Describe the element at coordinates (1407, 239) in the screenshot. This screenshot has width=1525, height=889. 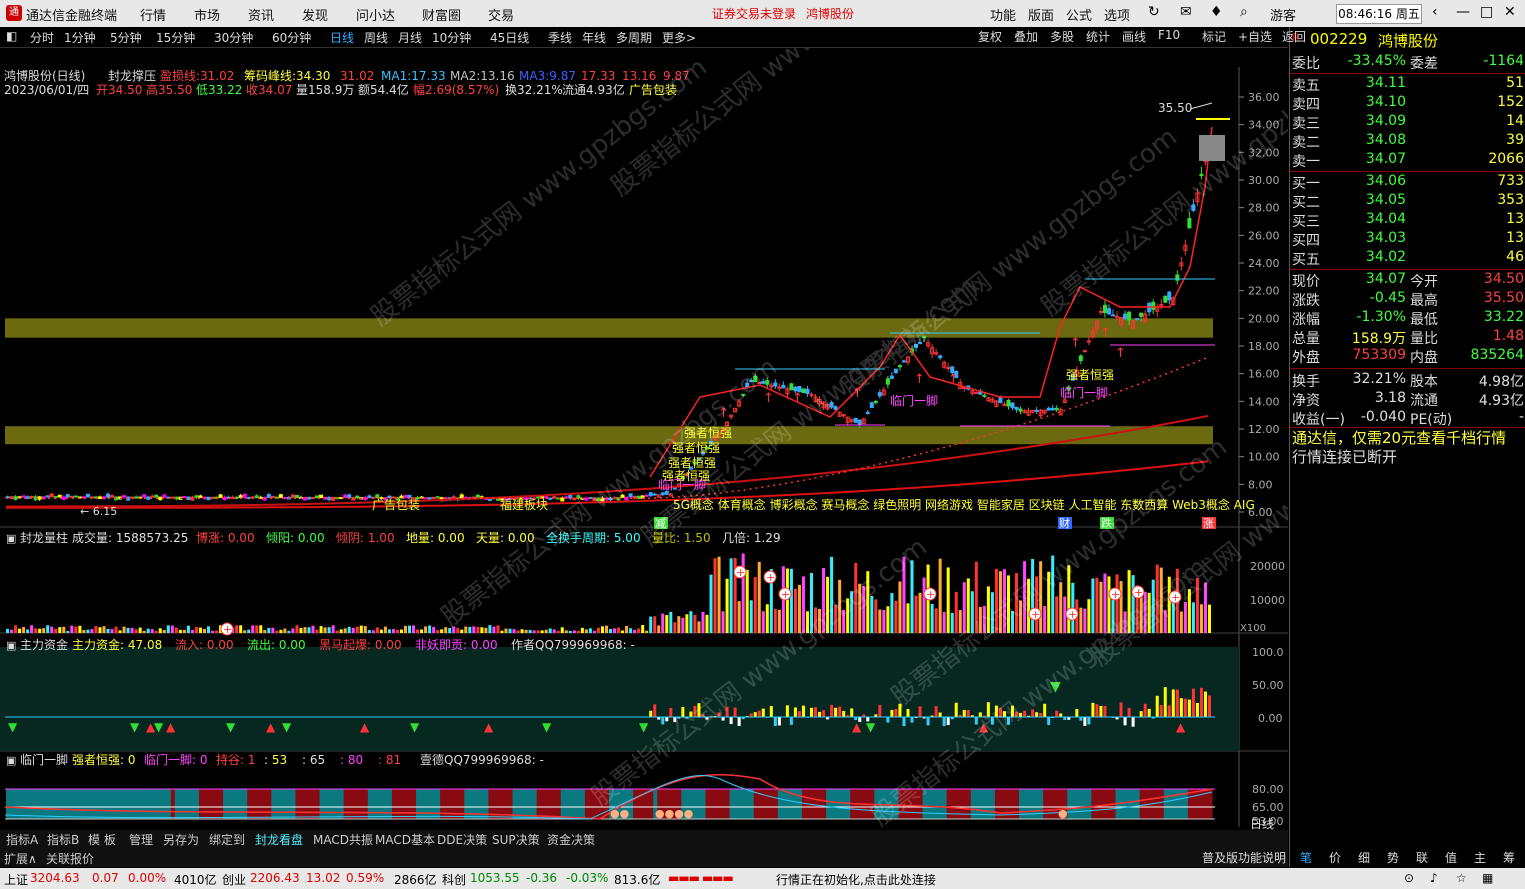
I see `bid-row: 买四 34.03 13` at that location.